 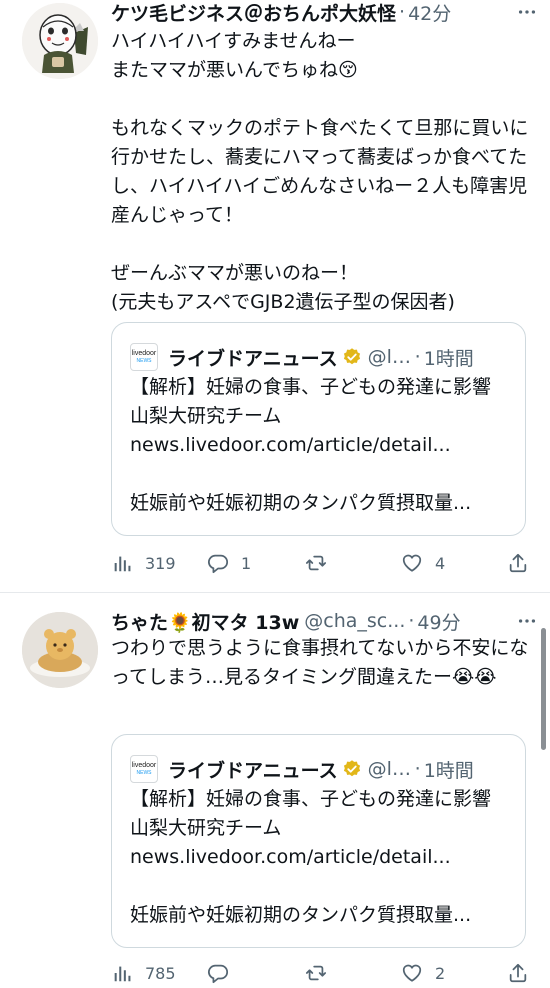 What do you see at coordinates (253, 13) in the screenshot?
I see `display-name: ケツ毛ビジネス＠おちんポ大妖怪` at bounding box center [253, 13].